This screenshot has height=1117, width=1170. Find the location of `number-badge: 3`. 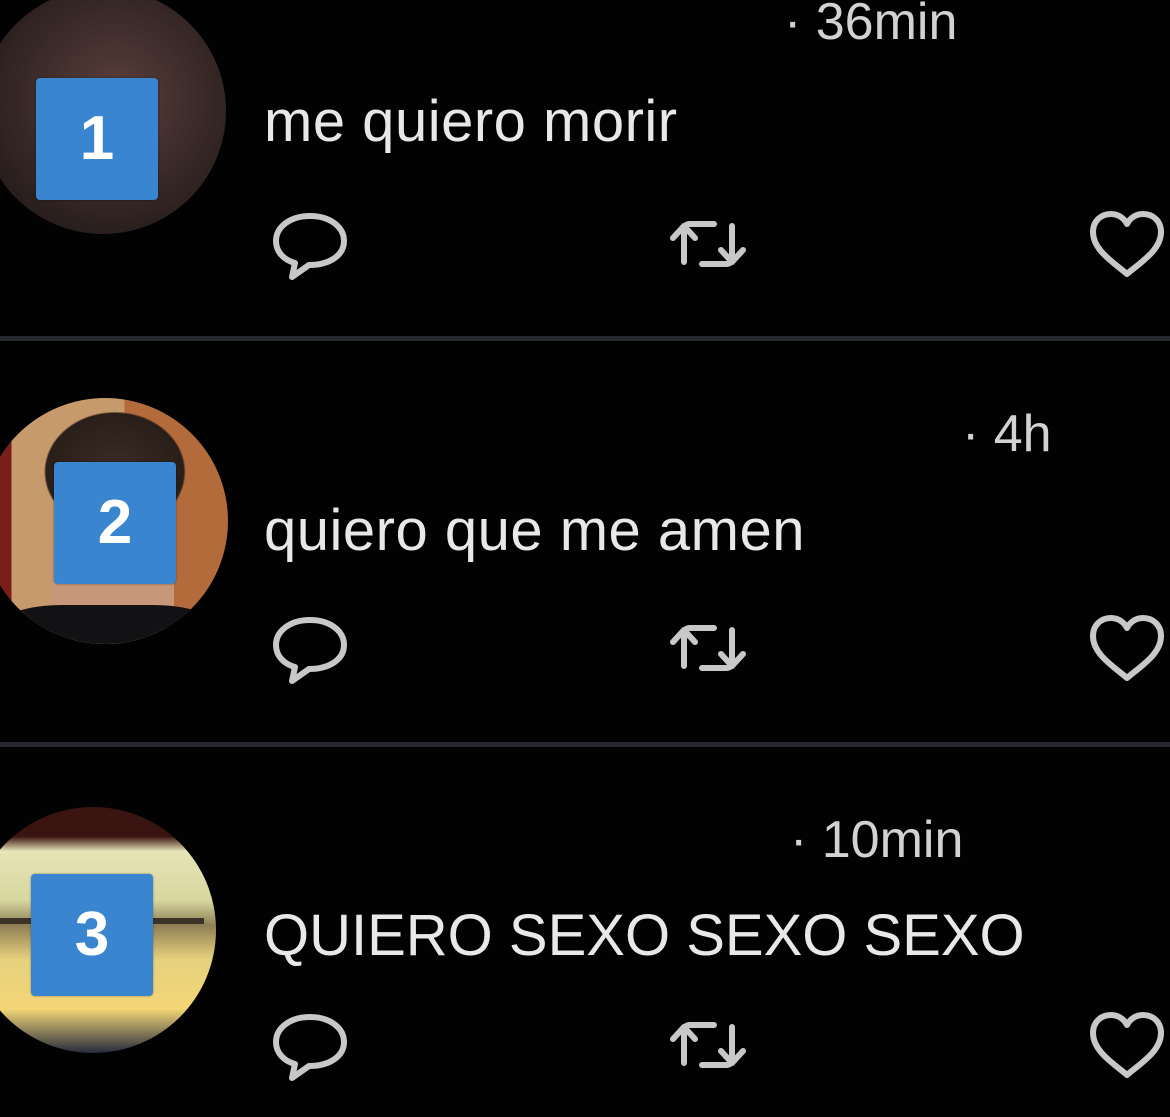

number-badge: 3 is located at coordinates (92, 935).